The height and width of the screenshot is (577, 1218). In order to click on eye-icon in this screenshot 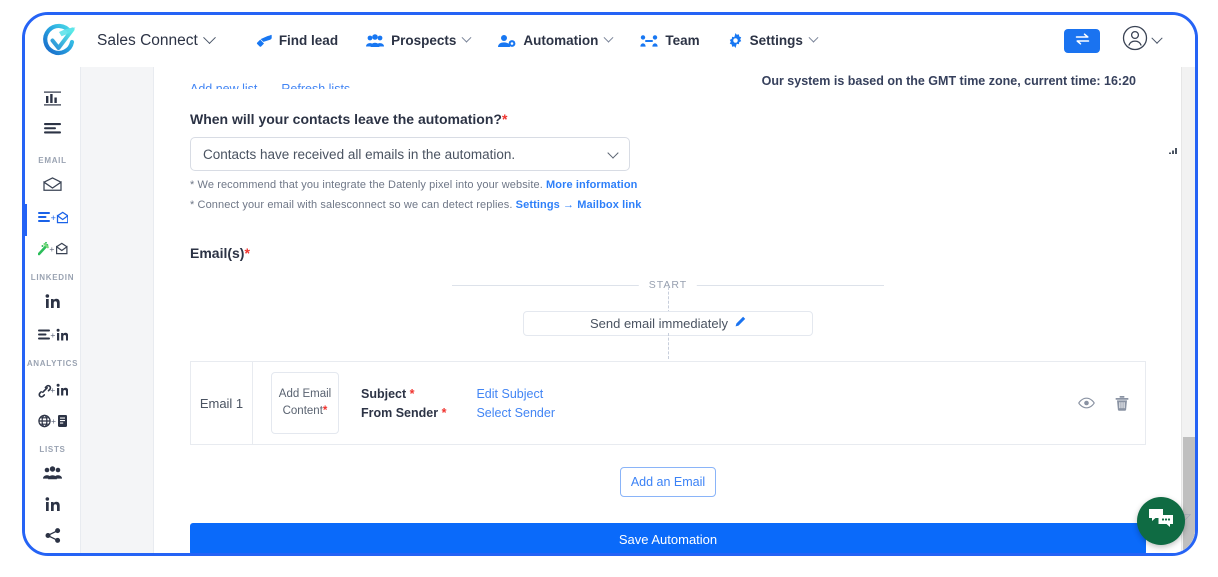, I will do `click(1086, 403)`.